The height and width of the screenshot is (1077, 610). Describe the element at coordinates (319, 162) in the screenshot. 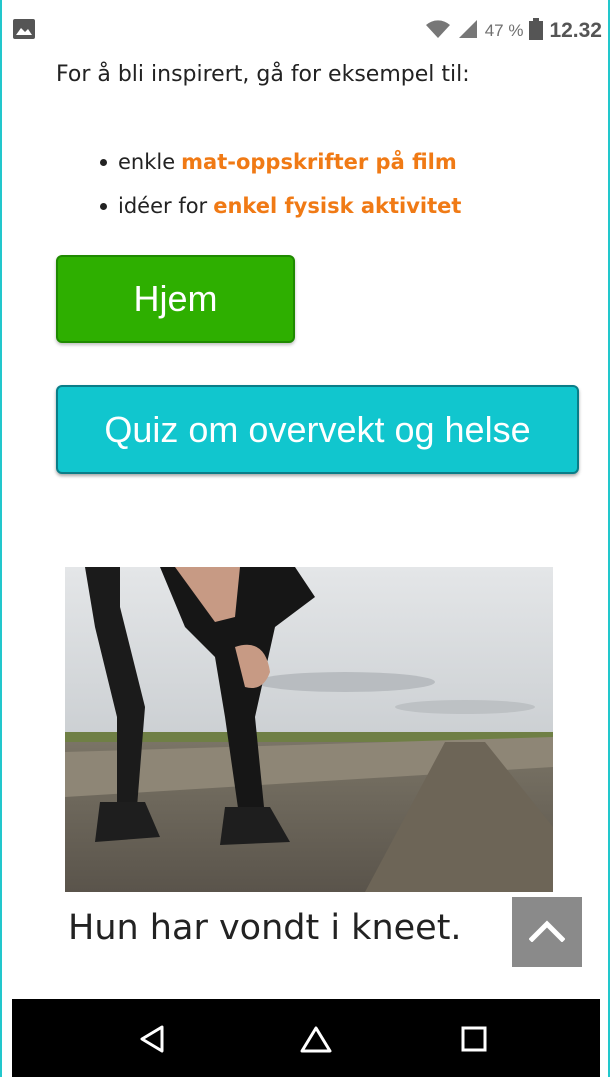

I see `link-food-recipes: mat-oppskrifter på film` at that location.